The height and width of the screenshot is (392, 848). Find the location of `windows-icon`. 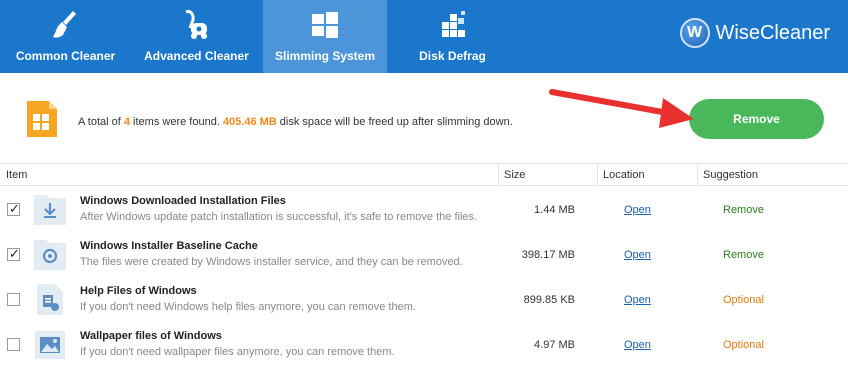

windows-icon is located at coordinates (325, 25).